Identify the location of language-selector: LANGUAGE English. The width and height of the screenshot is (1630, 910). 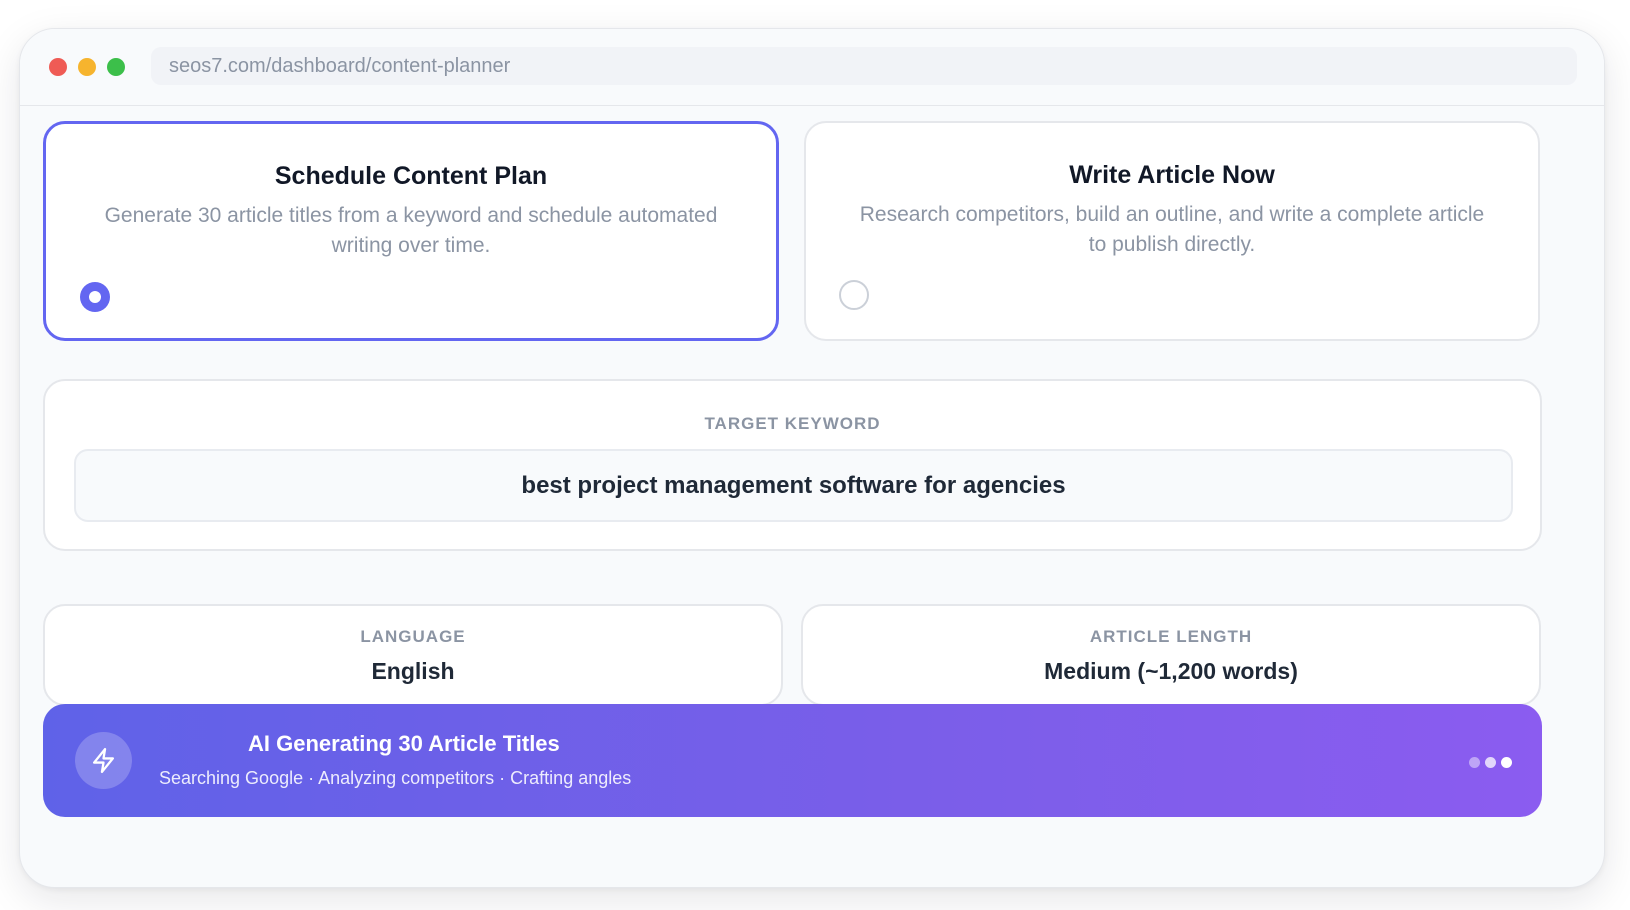
(413, 655).